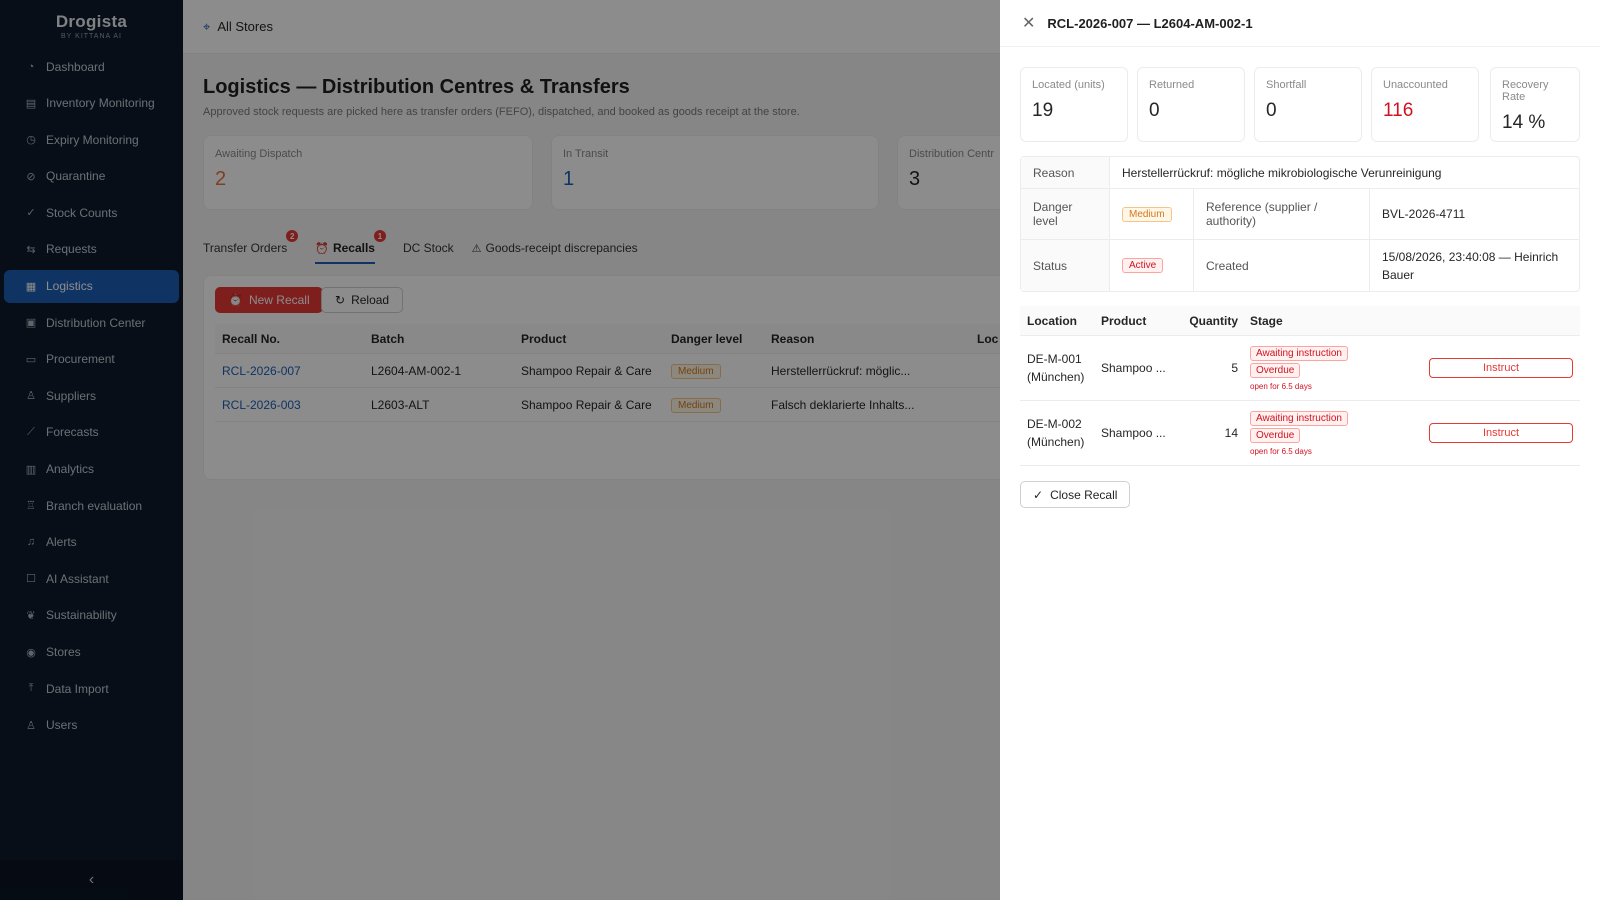  What do you see at coordinates (1266, 320) in the screenshot?
I see `column-header: Stage` at bounding box center [1266, 320].